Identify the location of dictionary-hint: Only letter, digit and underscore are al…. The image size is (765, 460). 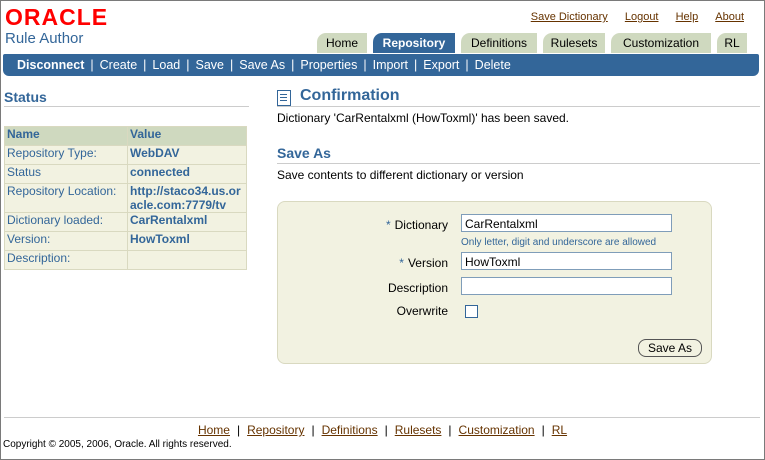
(559, 242).